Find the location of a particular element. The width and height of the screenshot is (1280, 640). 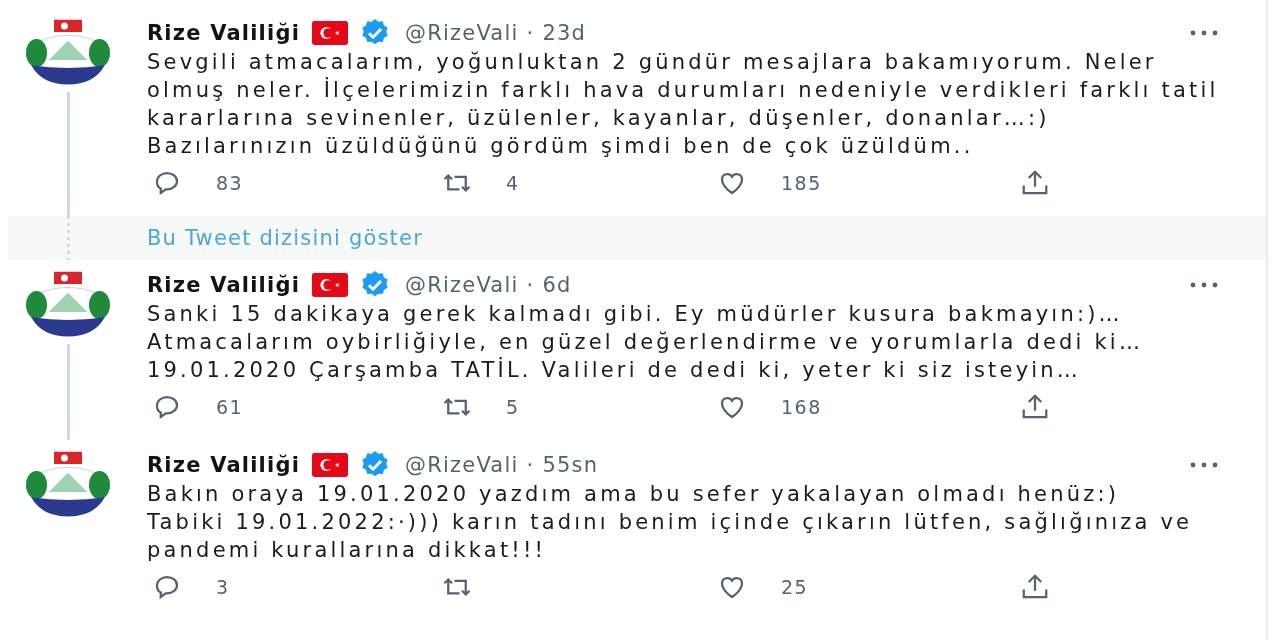

retweet-count: 5 is located at coordinates (513, 407).